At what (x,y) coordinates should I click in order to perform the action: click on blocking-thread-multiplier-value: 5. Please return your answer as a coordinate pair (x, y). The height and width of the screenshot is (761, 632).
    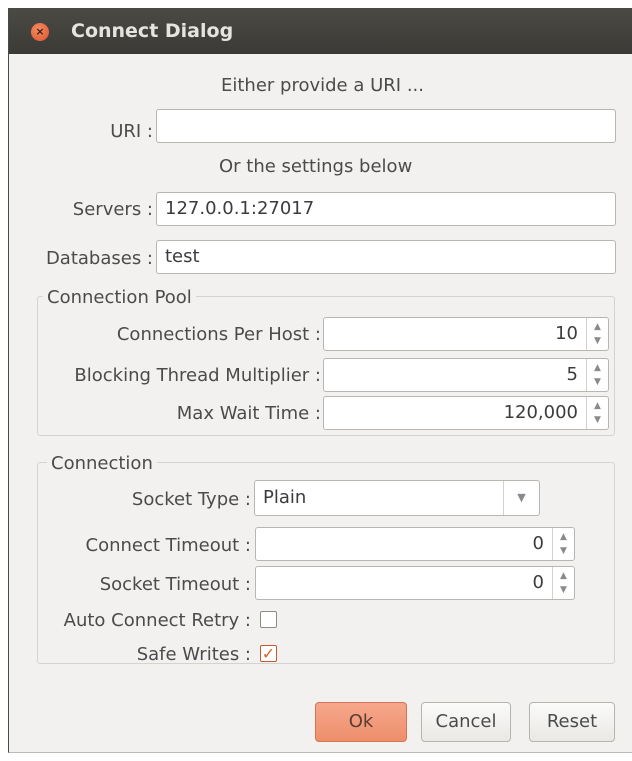
    Looking at the image, I should click on (572, 374).